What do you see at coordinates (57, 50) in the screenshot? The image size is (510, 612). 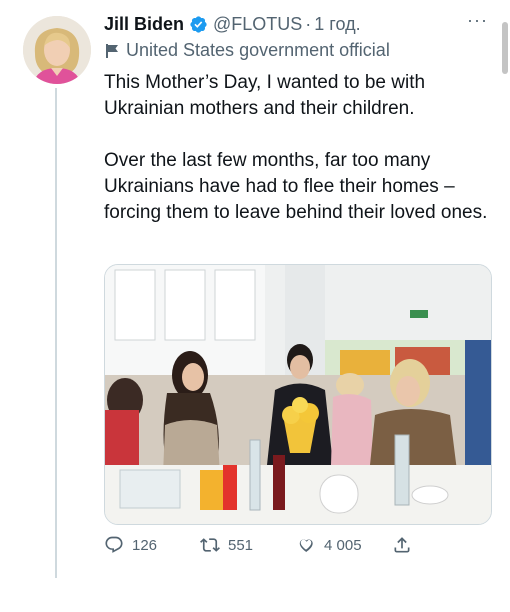 I see `avatar` at bounding box center [57, 50].